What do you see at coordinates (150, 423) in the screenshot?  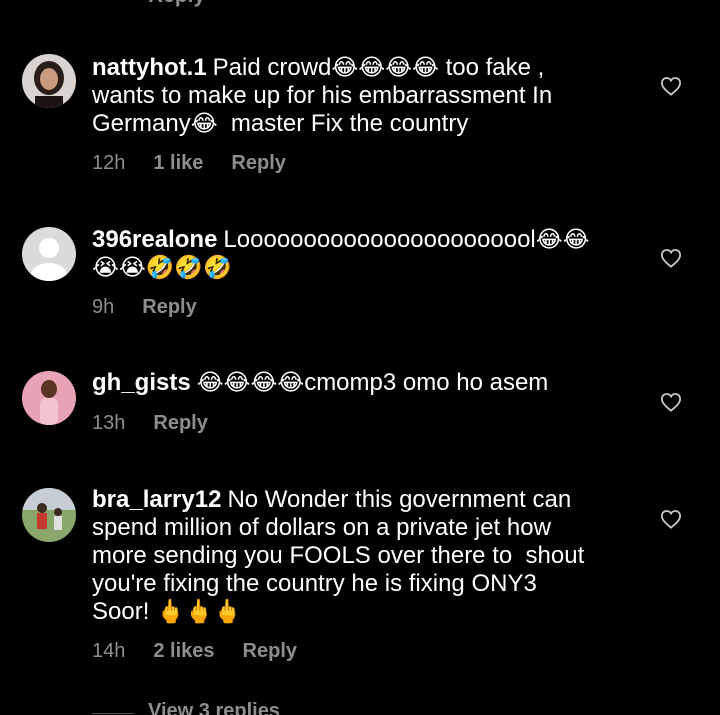 I see `comment-meta: 13h Reply` at bounding box center [150, 423].